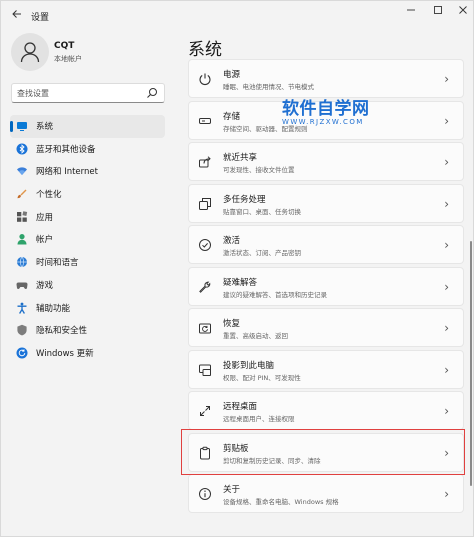 This screenshot has width=474, height=537. Describe the element at coordinates (326, 203) in the screenshot. I see `setting-card-multitasking: 多任务处理 贴靠窗口、桌面、任务切换 ›` at that location.